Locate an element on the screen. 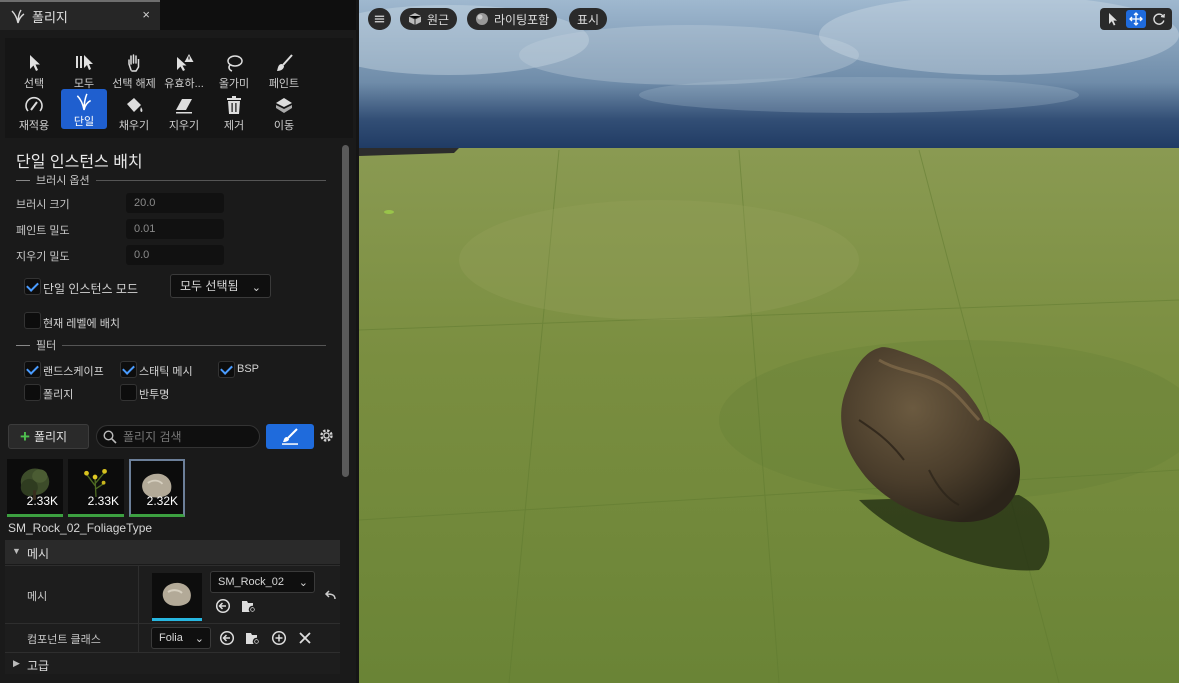 The width and height of the screenshot is (1179, 683). tool-reapply: 재적용 is located at coordinates (34, 114).